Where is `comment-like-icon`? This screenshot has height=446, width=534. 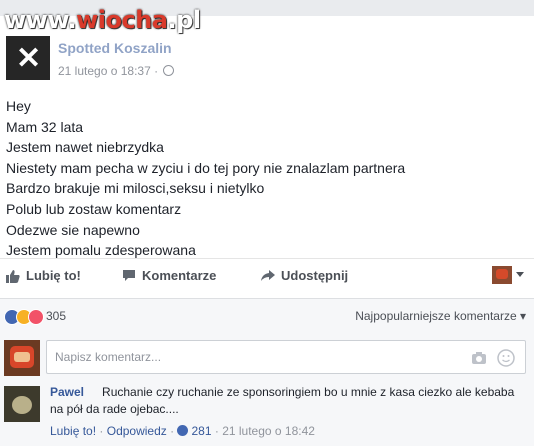 comment-like-icon is located at coordinates (183, 430).